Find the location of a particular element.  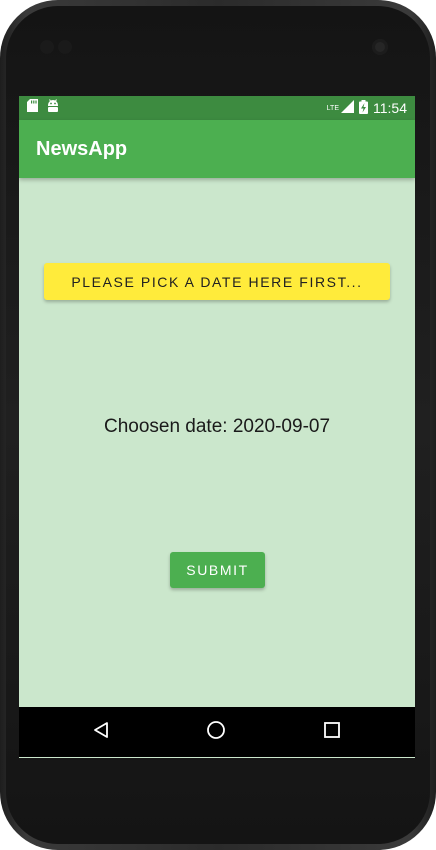

app-title: NewsApp is located at coordinates (82, 148).